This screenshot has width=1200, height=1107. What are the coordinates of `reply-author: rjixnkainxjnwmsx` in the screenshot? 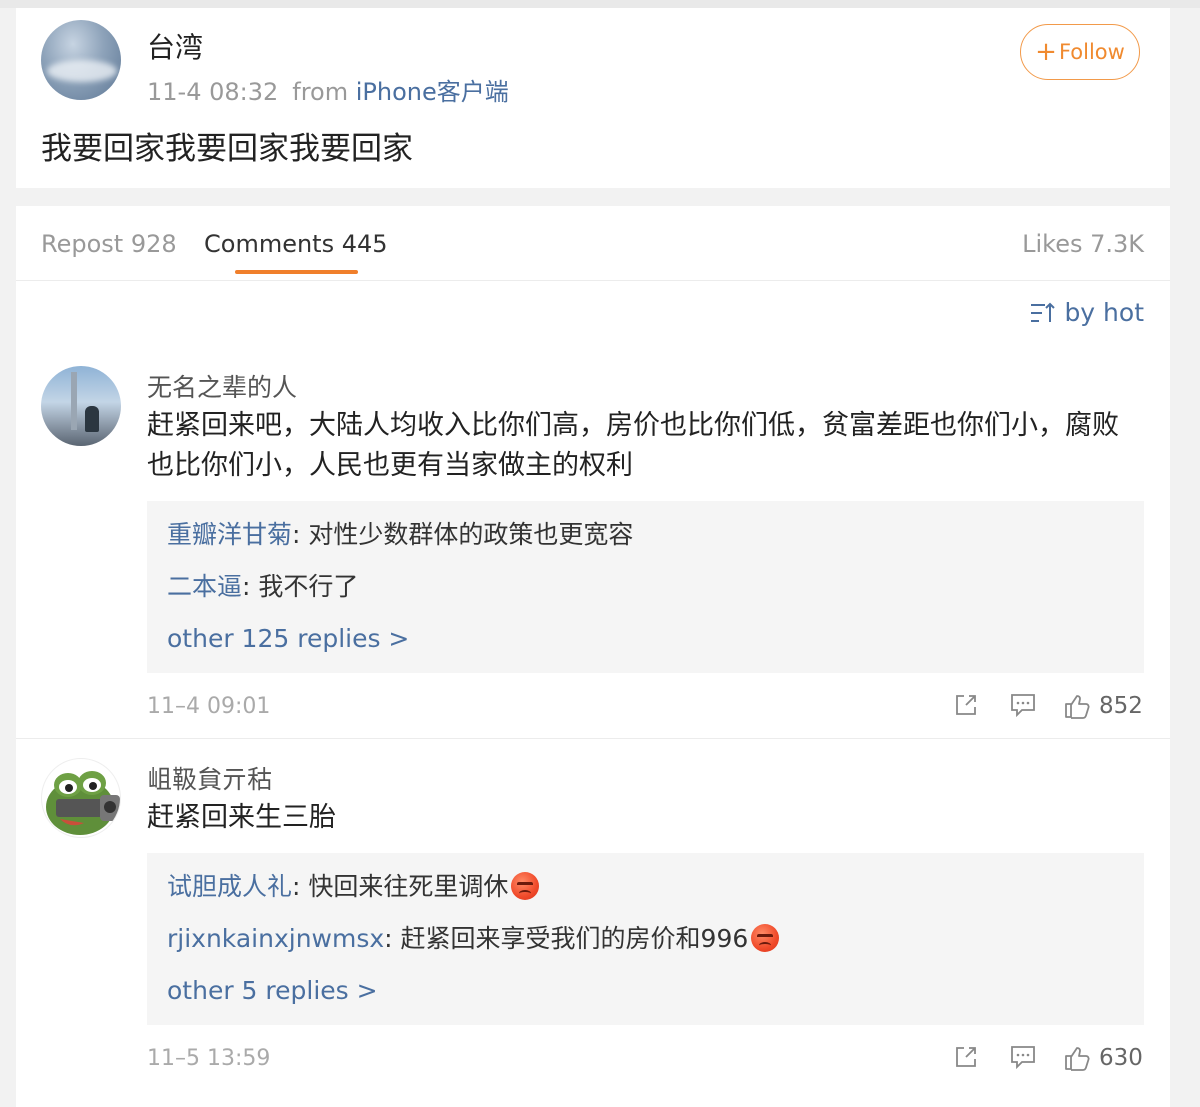 It's located at (275, 938).